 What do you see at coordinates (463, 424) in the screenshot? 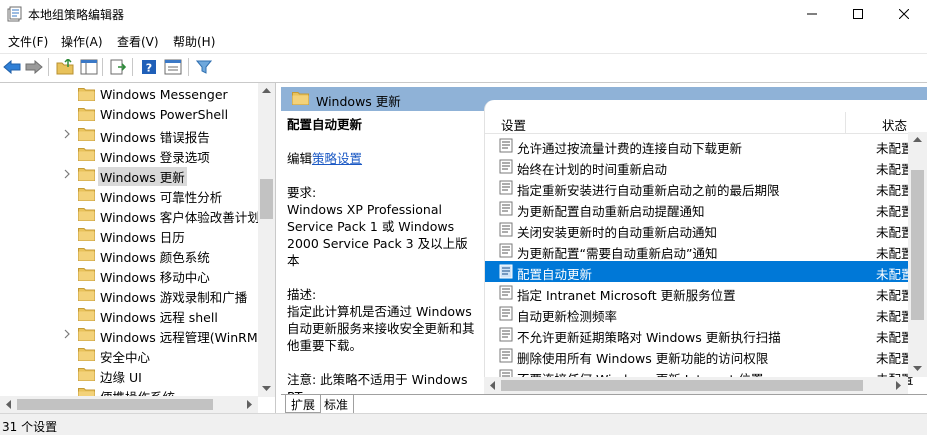
I see `status-bar: 31 个设置` at bounding box center [463, 424].